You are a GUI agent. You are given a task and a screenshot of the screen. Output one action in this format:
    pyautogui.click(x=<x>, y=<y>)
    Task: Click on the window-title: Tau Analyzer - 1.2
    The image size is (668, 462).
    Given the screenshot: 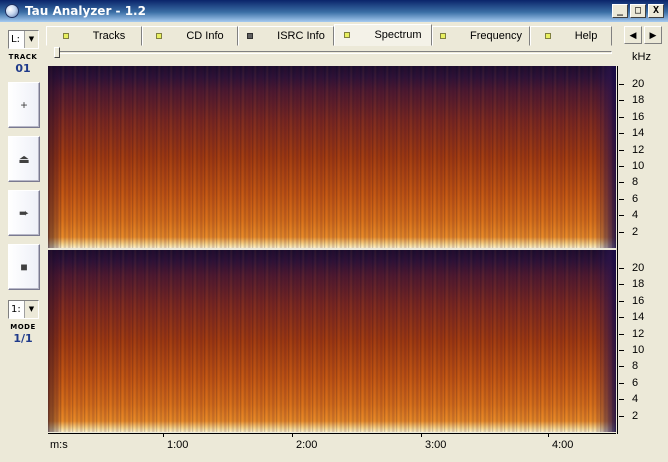 What is the action you would take?
    pyautogui.click(x=85, y=11)
    